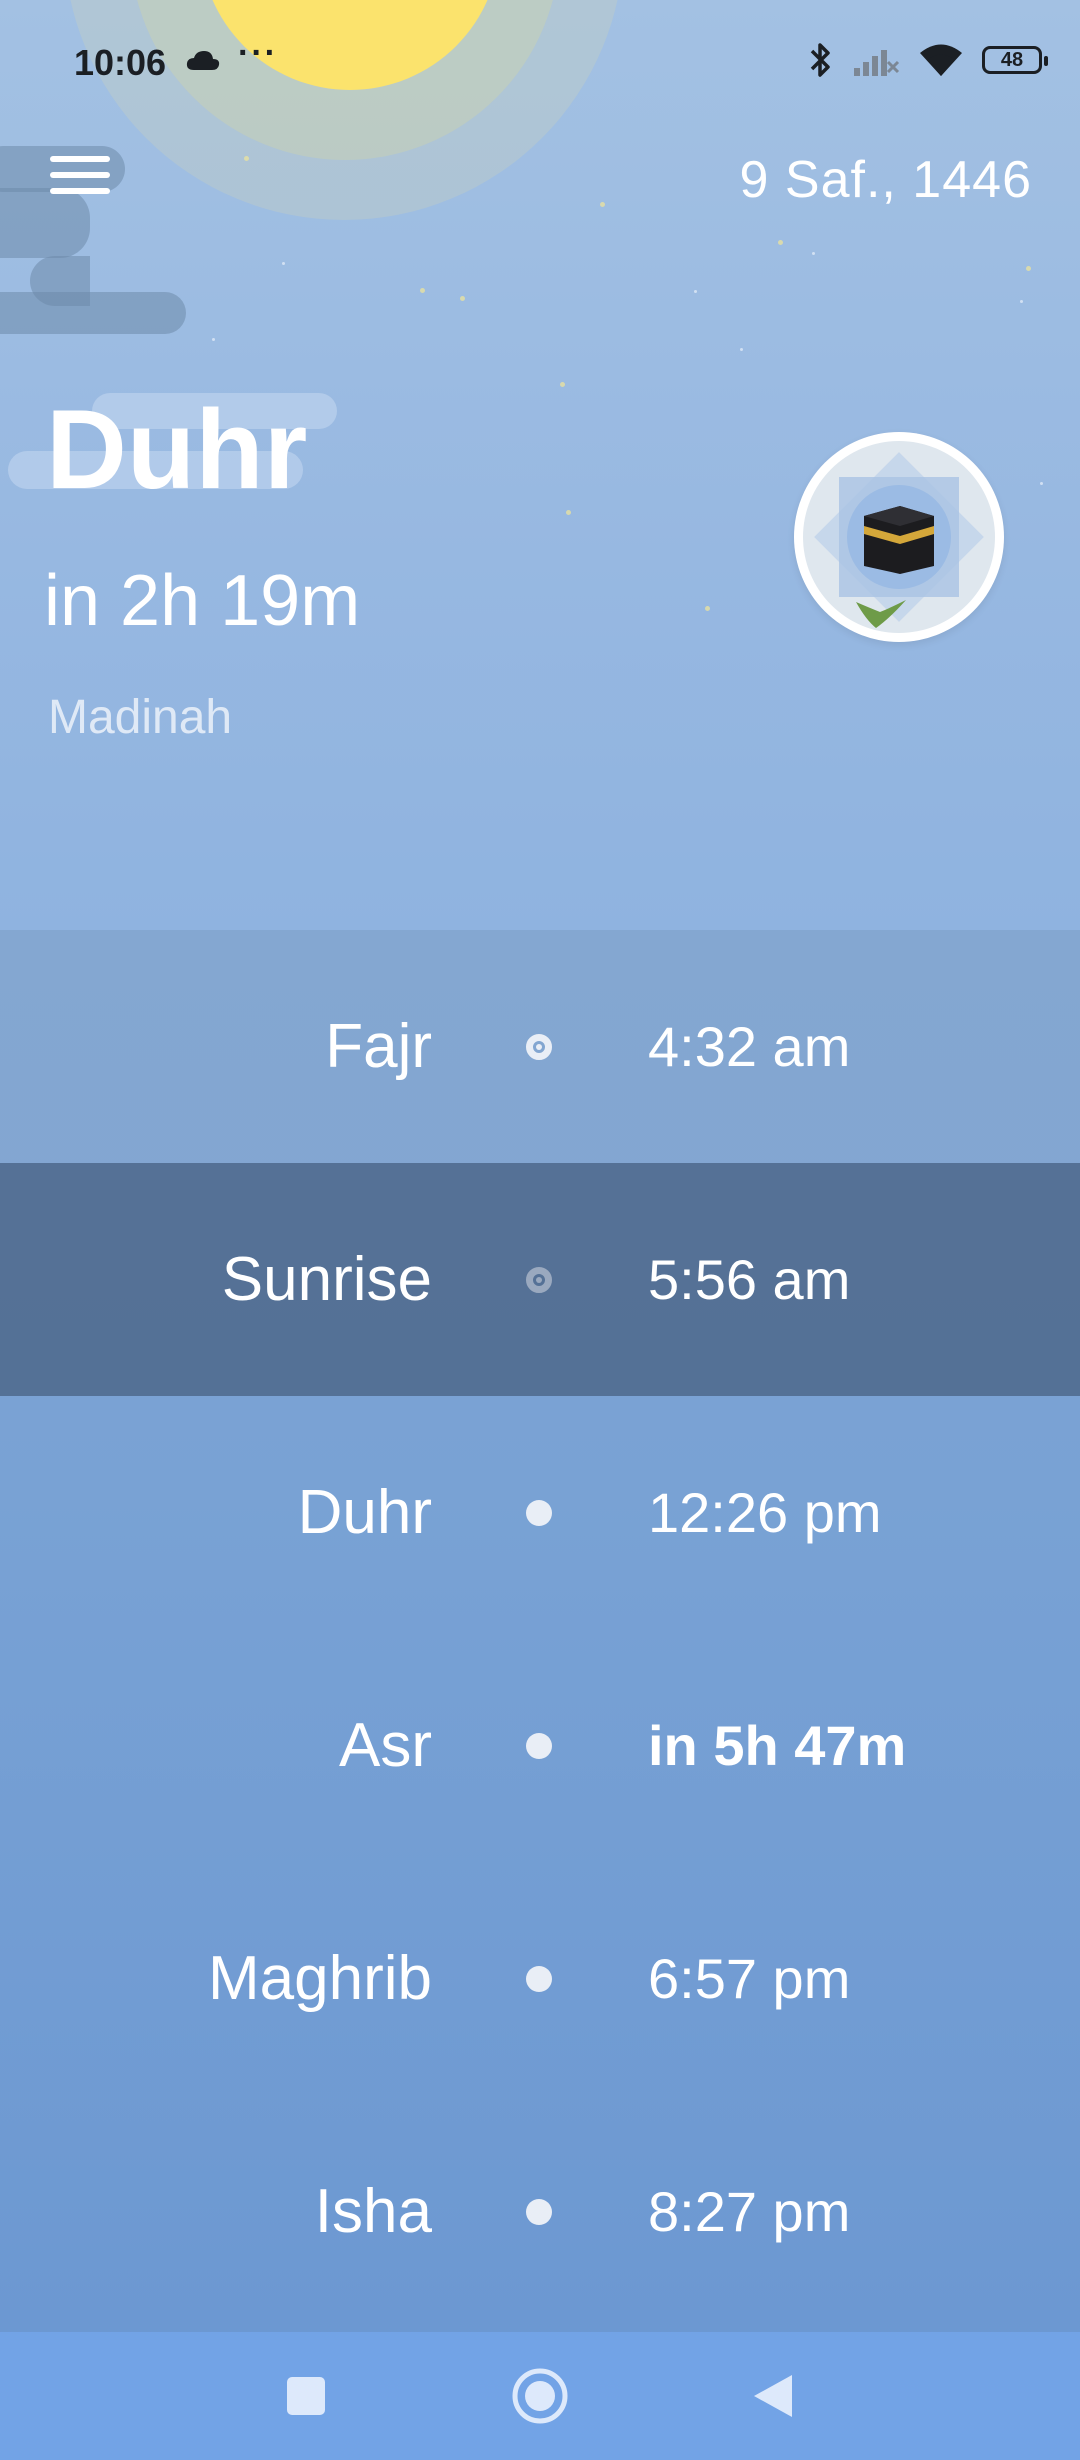 Image resolution: width=1080 pixels, height=2460 pixels. What do you see at coordinates (885, 180) in the screenshot?
I see `hijri-date: 9 Saf., 1446` at bounding box center [885, 180].